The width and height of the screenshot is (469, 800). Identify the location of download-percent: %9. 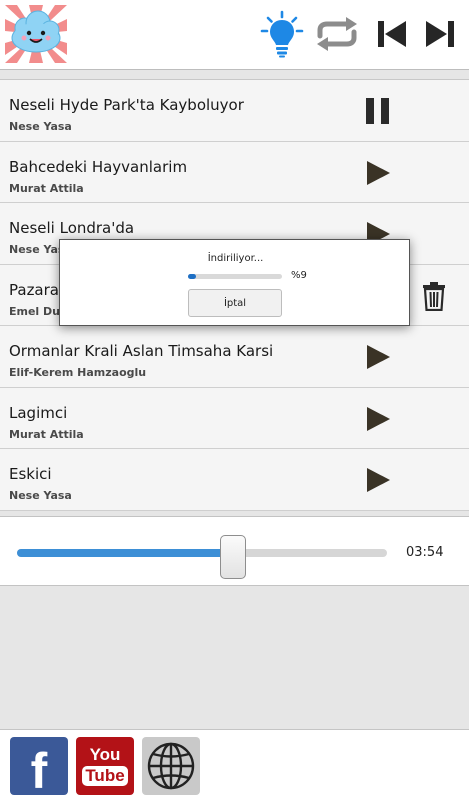
(299, 275).